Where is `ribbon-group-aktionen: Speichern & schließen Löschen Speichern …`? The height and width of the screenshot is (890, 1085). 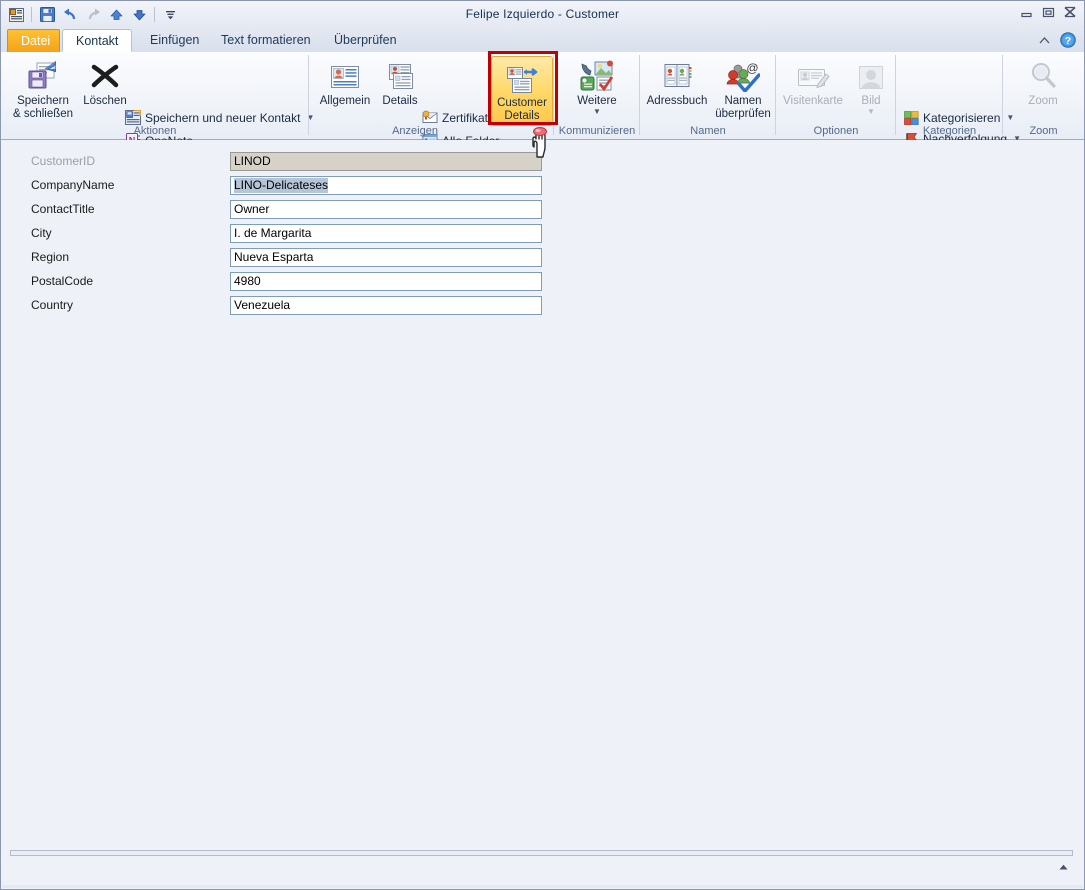
ribbon-group-aktionen: Speichern & schließen Löschen Speichern … is located at coordinates (157, 100).